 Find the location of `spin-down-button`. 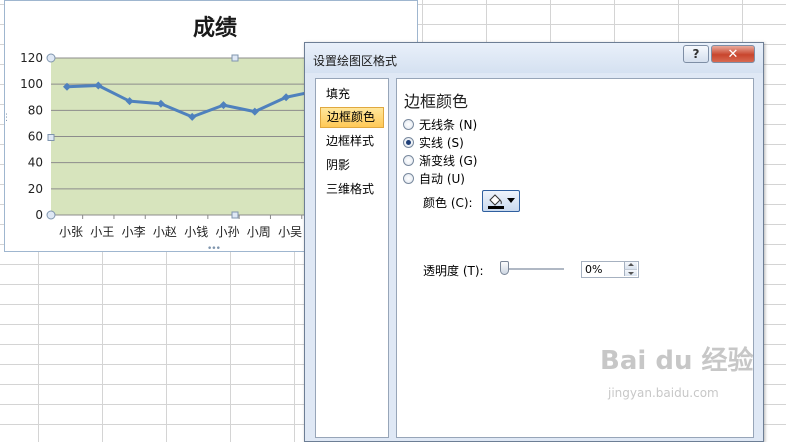

spin-down-button is located at coordinates (630, 272).